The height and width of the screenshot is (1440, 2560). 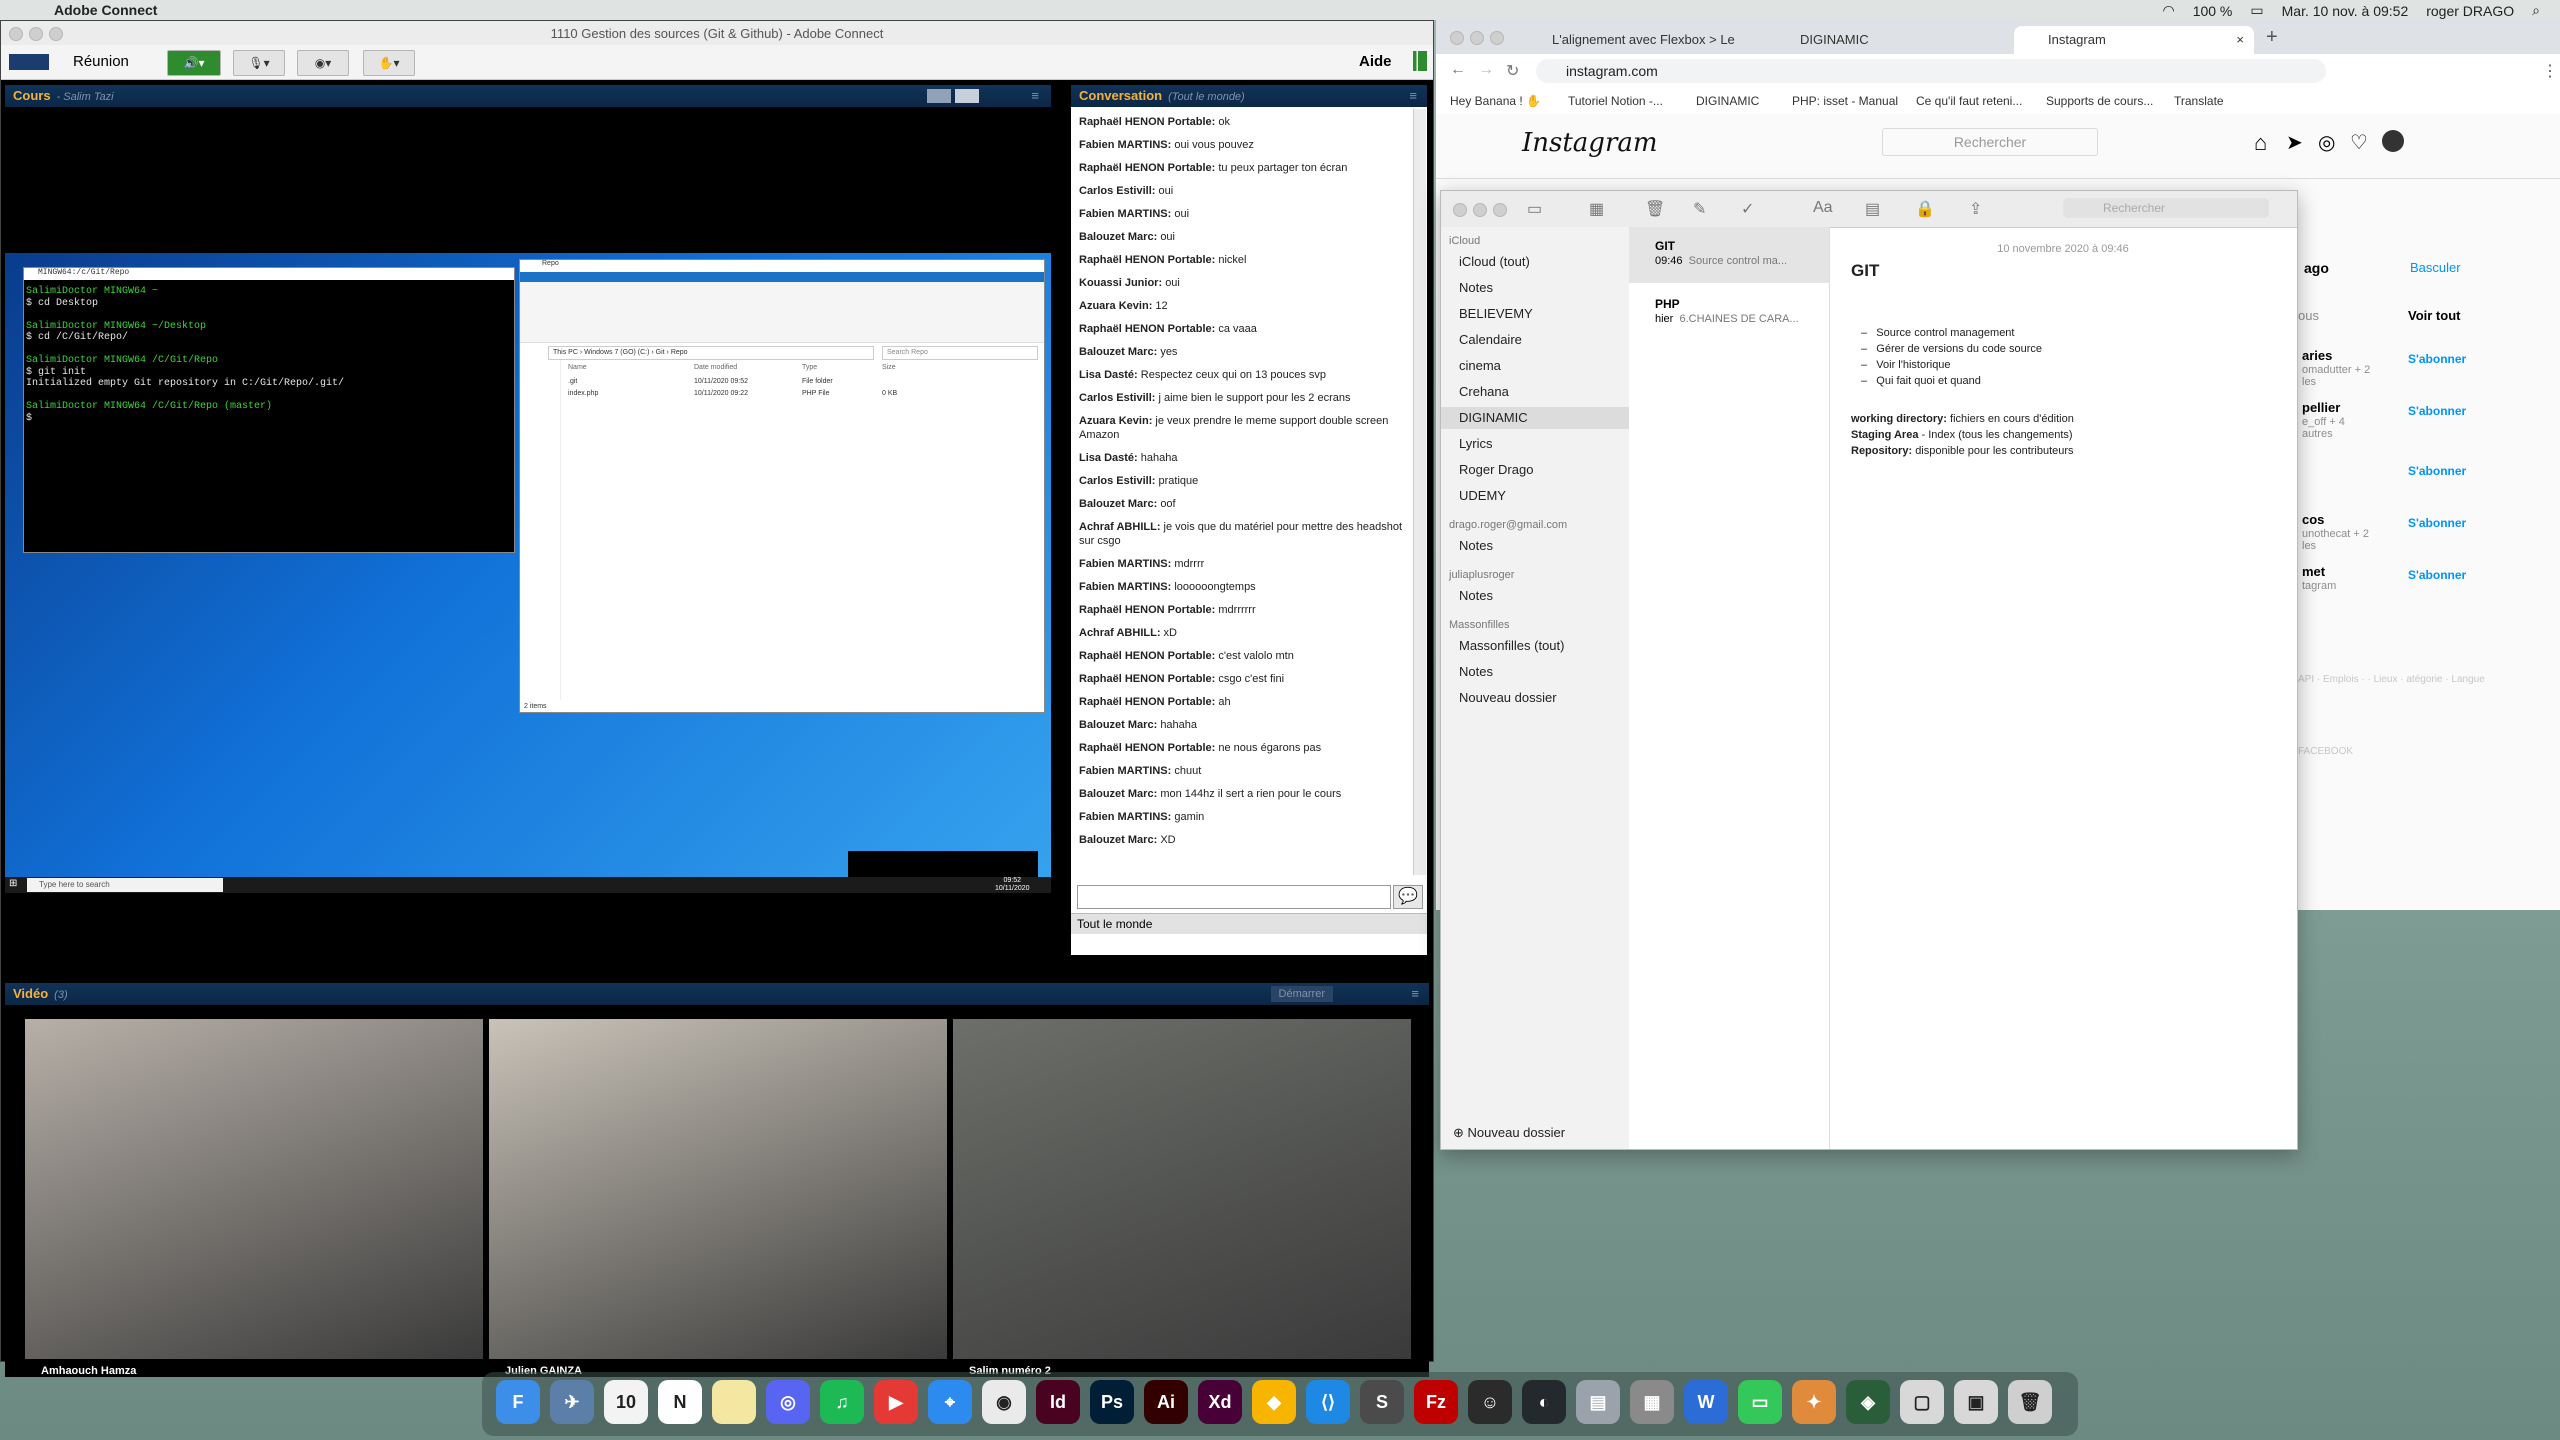 What do you see at coordinates (2536, 10) in the screenshot?
I see `spotlight-icon: ⌕` at bounding box center [2536, 10].